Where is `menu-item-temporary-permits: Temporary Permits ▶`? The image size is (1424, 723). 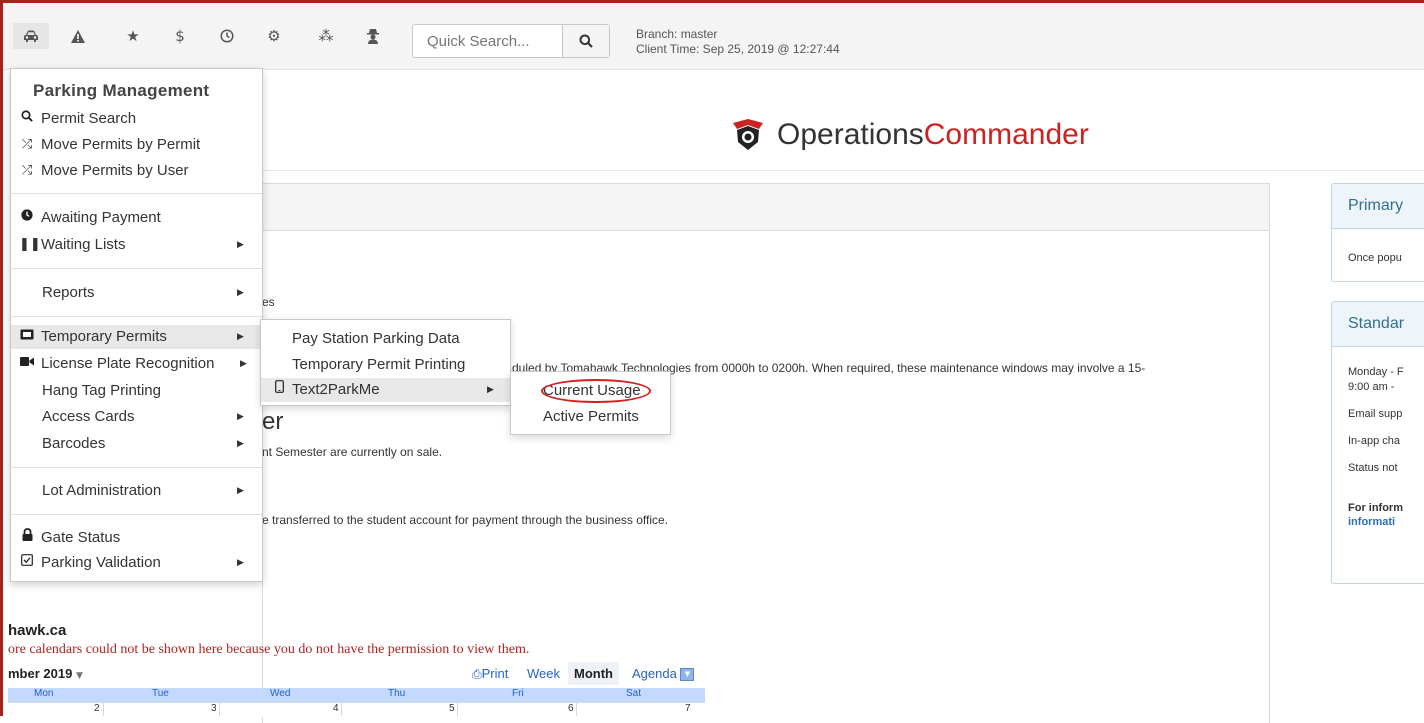 menu-item-temporary-permits: Temporary Permits ▶ is located at coordinates (136, 337).